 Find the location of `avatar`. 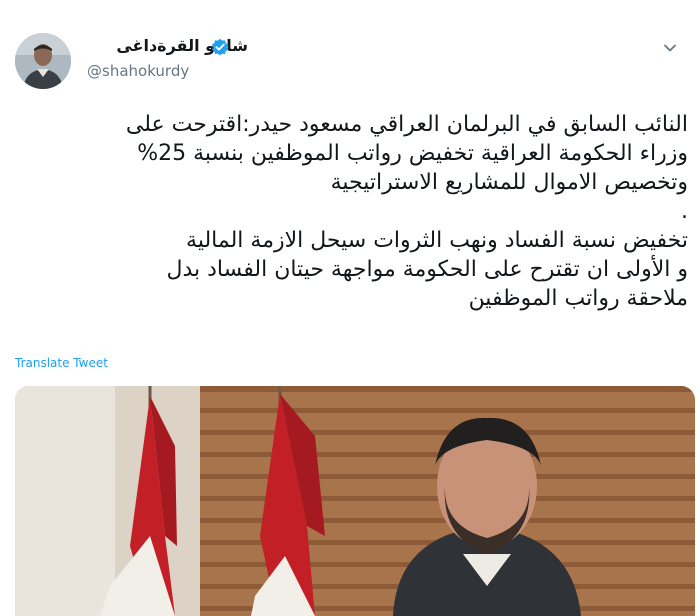

avatar is located at coordinates (43, 61).